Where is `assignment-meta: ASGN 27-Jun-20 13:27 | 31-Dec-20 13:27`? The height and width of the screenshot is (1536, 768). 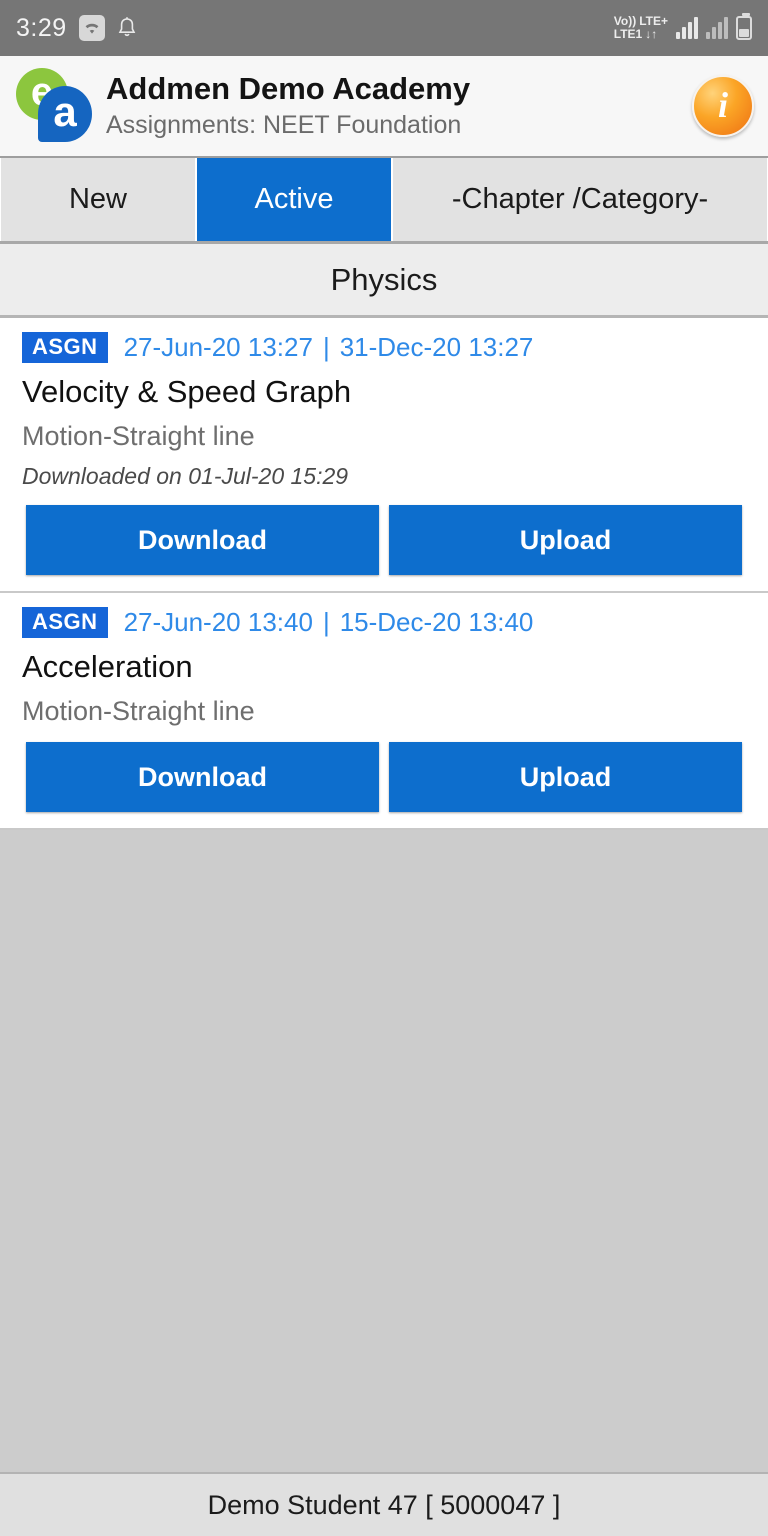
assignment-meta: ASGN 27-Jun-20 13:27 | 31-Dec-20 13:27 is located at coordinates (384, 347).